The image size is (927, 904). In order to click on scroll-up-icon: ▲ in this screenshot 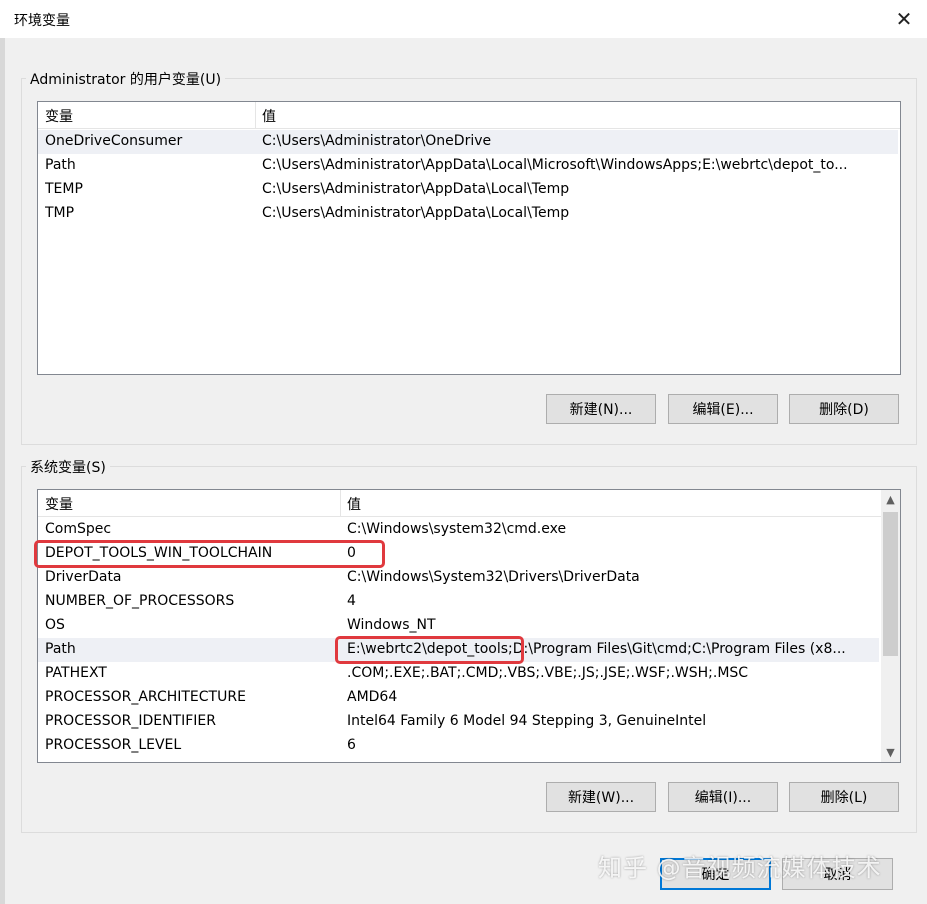, I will do `click(890, 499)`.